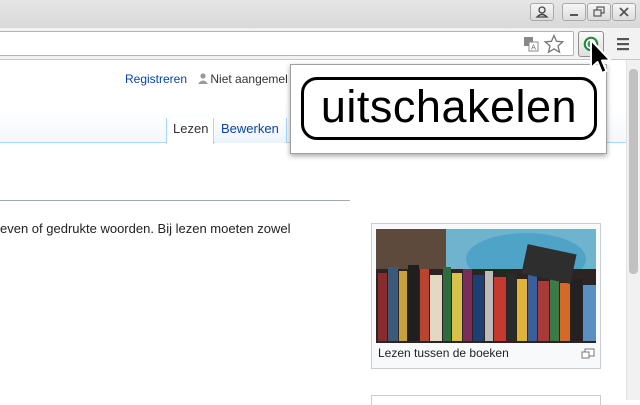 Image resolution: width=640 pixels, height=405 pixels. I want to click on user-icon, so click(203, 78).